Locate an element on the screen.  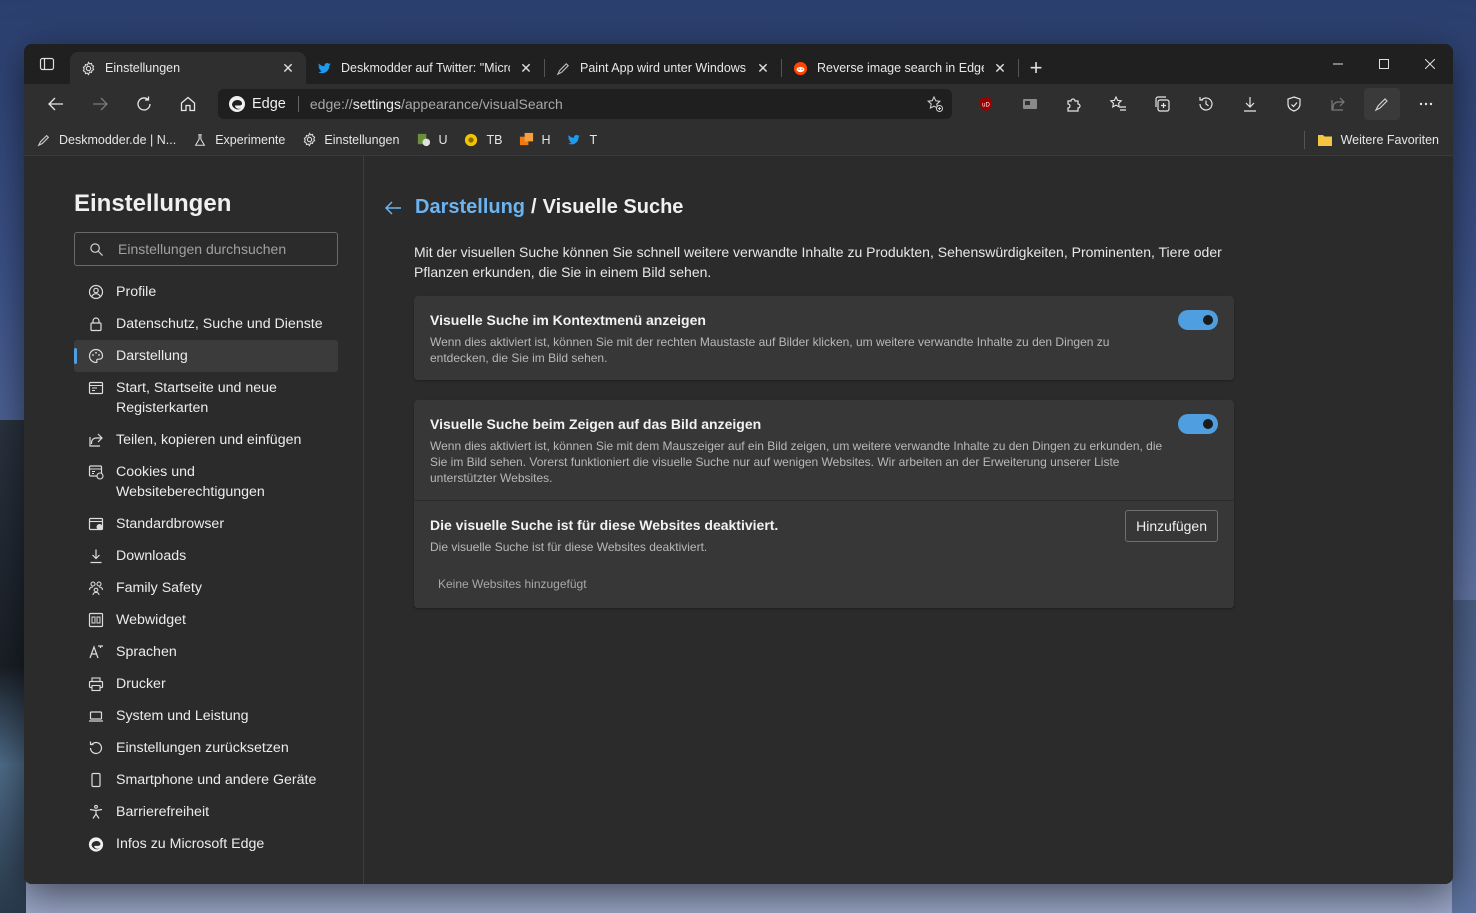
draw-button is located at coordinates (1382, 104).